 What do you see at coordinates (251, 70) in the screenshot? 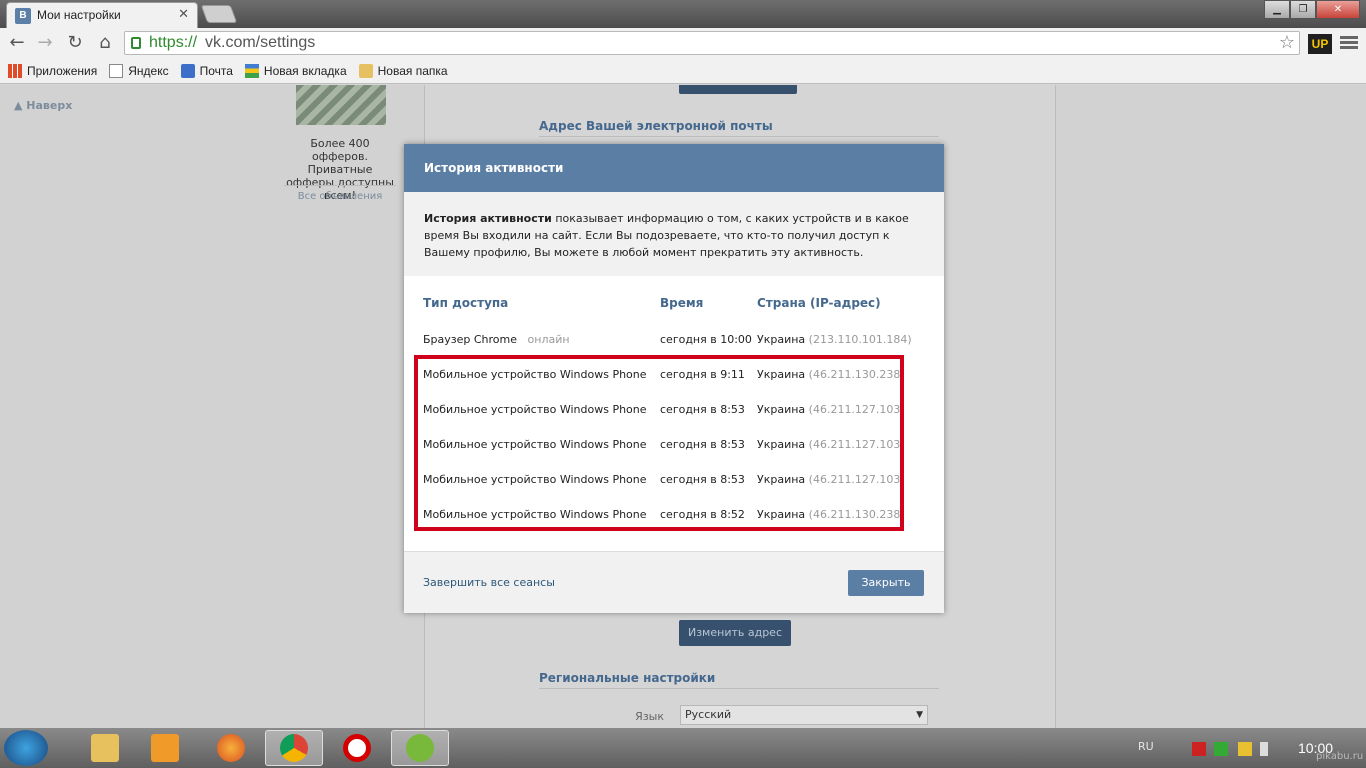
I see `new-tab-icon` at bounding box center [251, 70].